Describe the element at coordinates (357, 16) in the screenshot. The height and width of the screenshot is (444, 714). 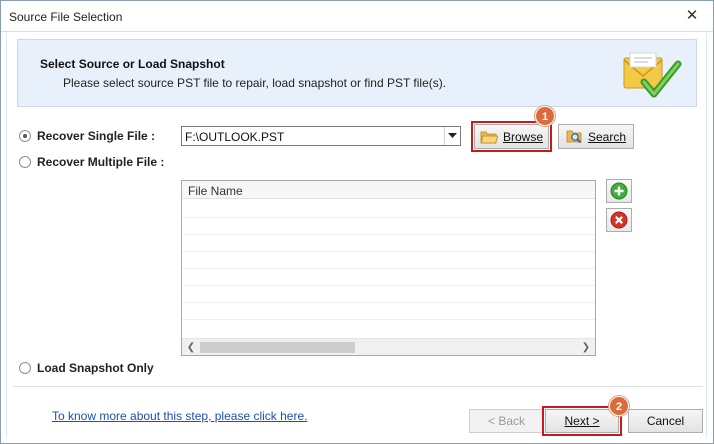
I see `title-bar: Source File Selection ✕` at that location.